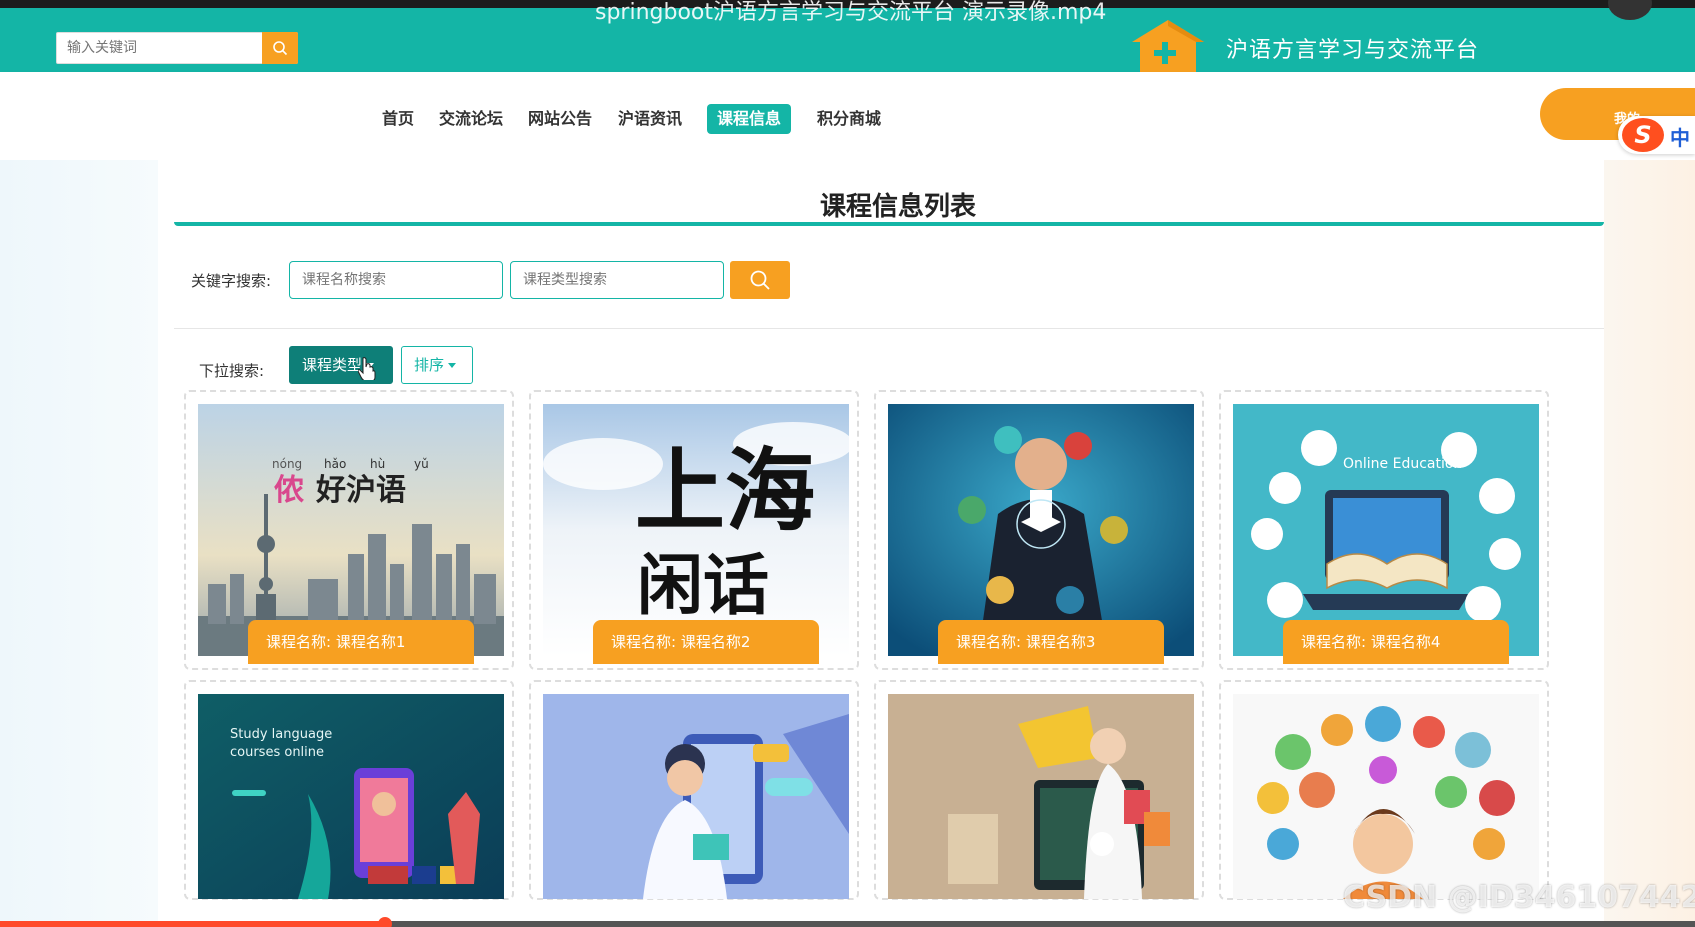 The image size is (1695, 927). What do you see at coordinates (231, 281) in the screenshot?
I see `keyword-search-label: 关键字搜索:` at bounding box center [231, 281].